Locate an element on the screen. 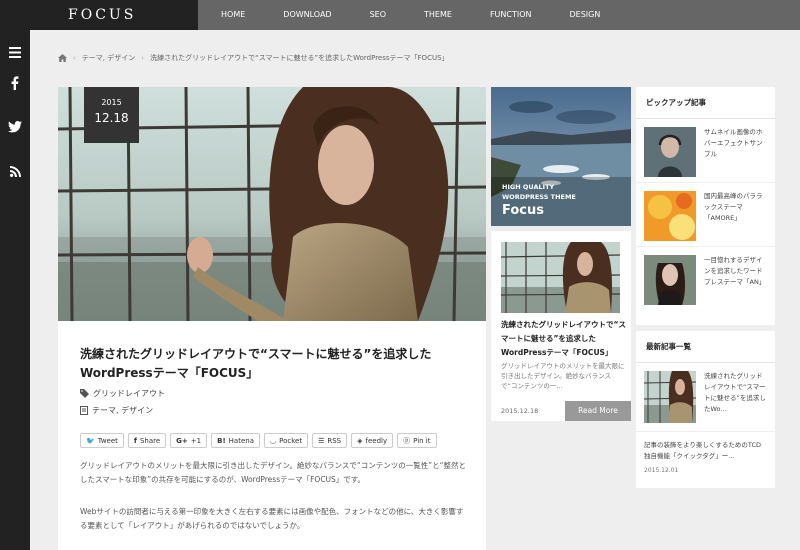 The image size is (800, 550). feedly-button: ◈ feedly is located at coordinates (372, 440).